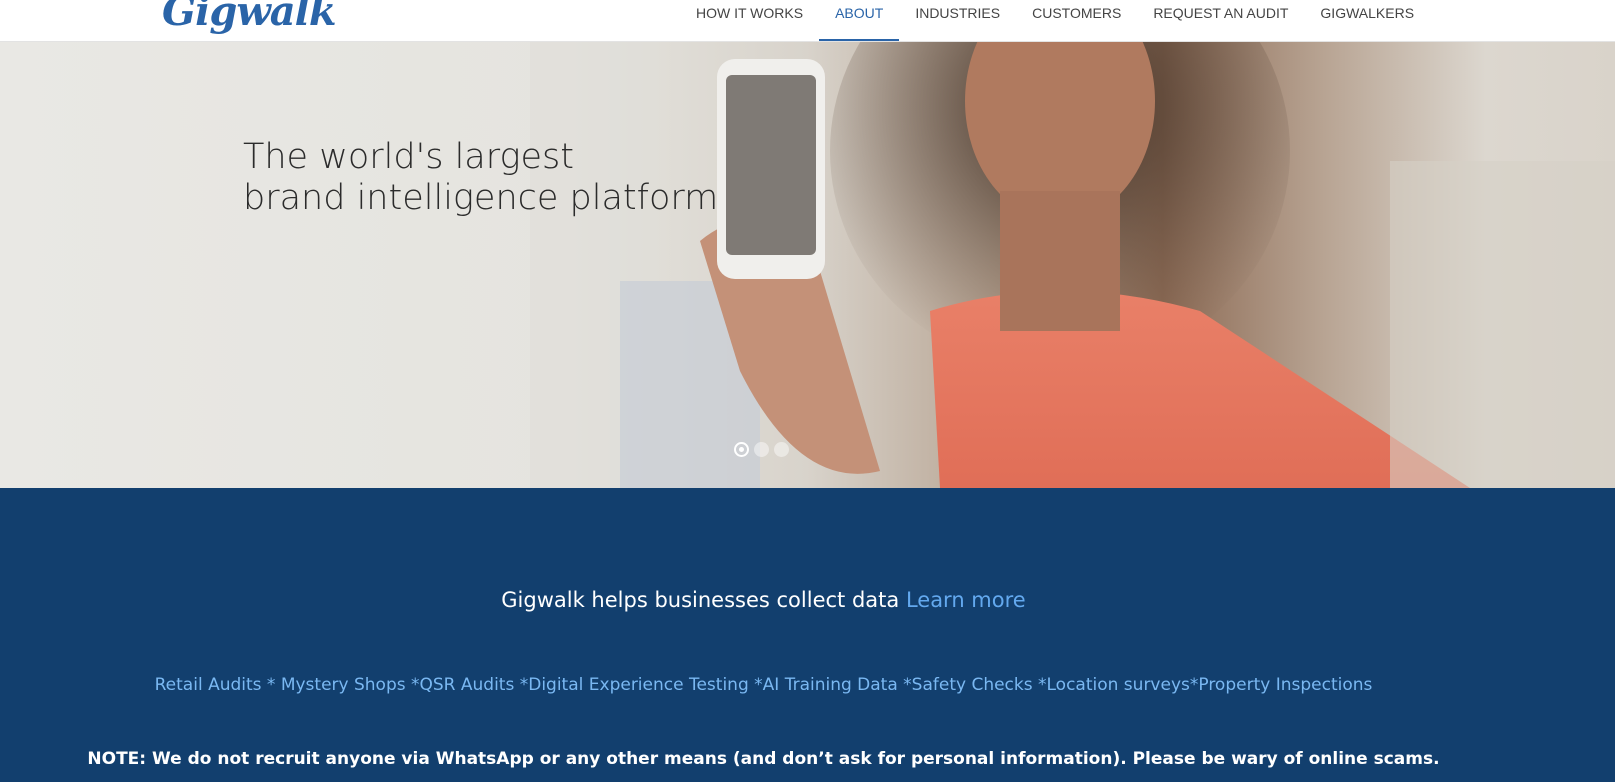  What do you see at coordinates (409, 157) in the screenshot?
I see `hero-title-line-1: The world's largest` at bounding box center [409, 157].